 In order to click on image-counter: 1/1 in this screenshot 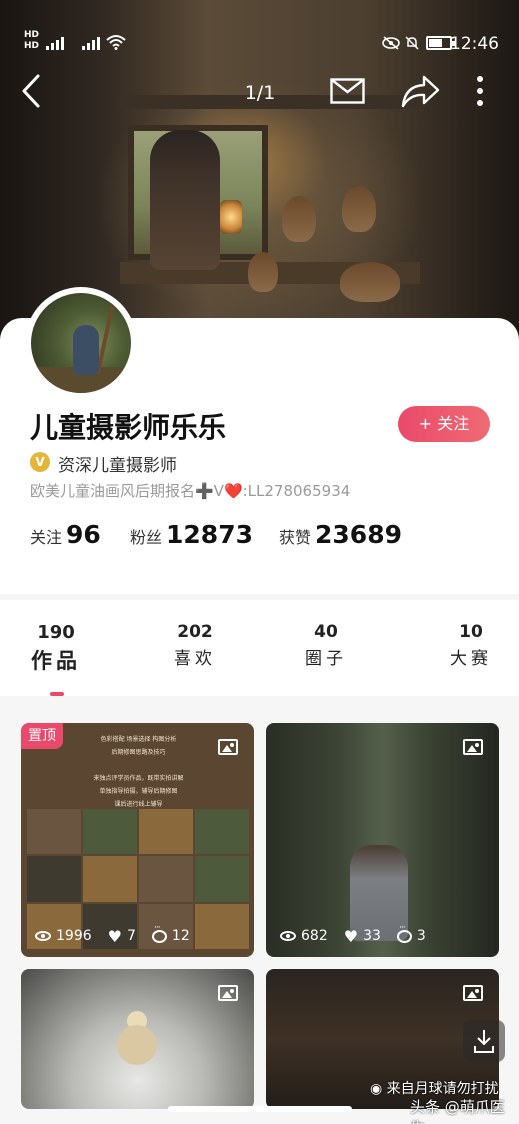, I will do `click(260, 93)`.